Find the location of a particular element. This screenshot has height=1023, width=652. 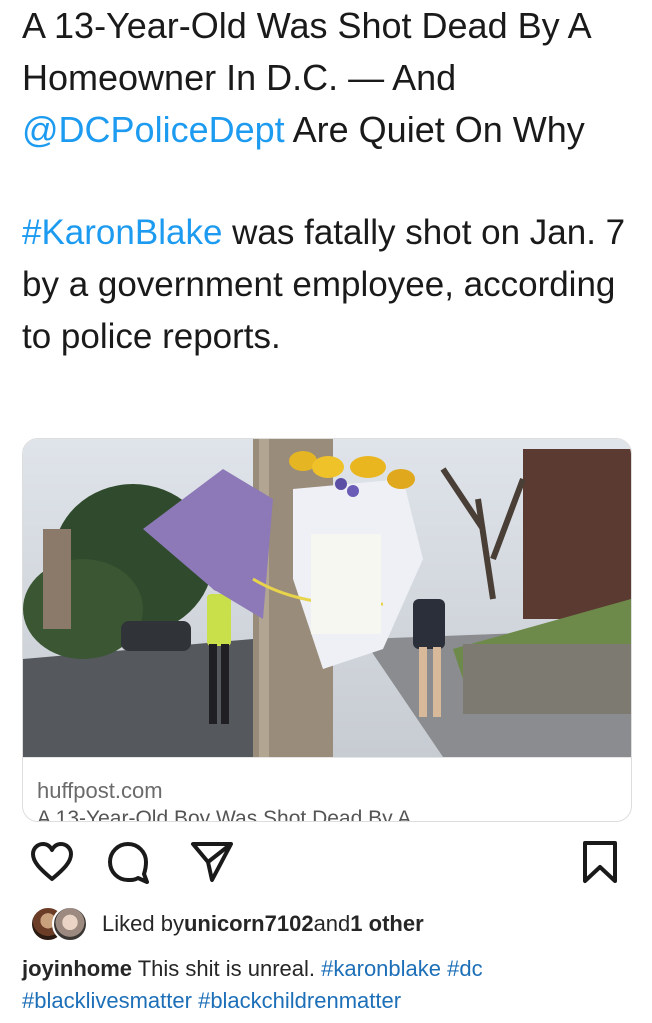

link-domain: huffpost.com is located at coordinates (100, 790).